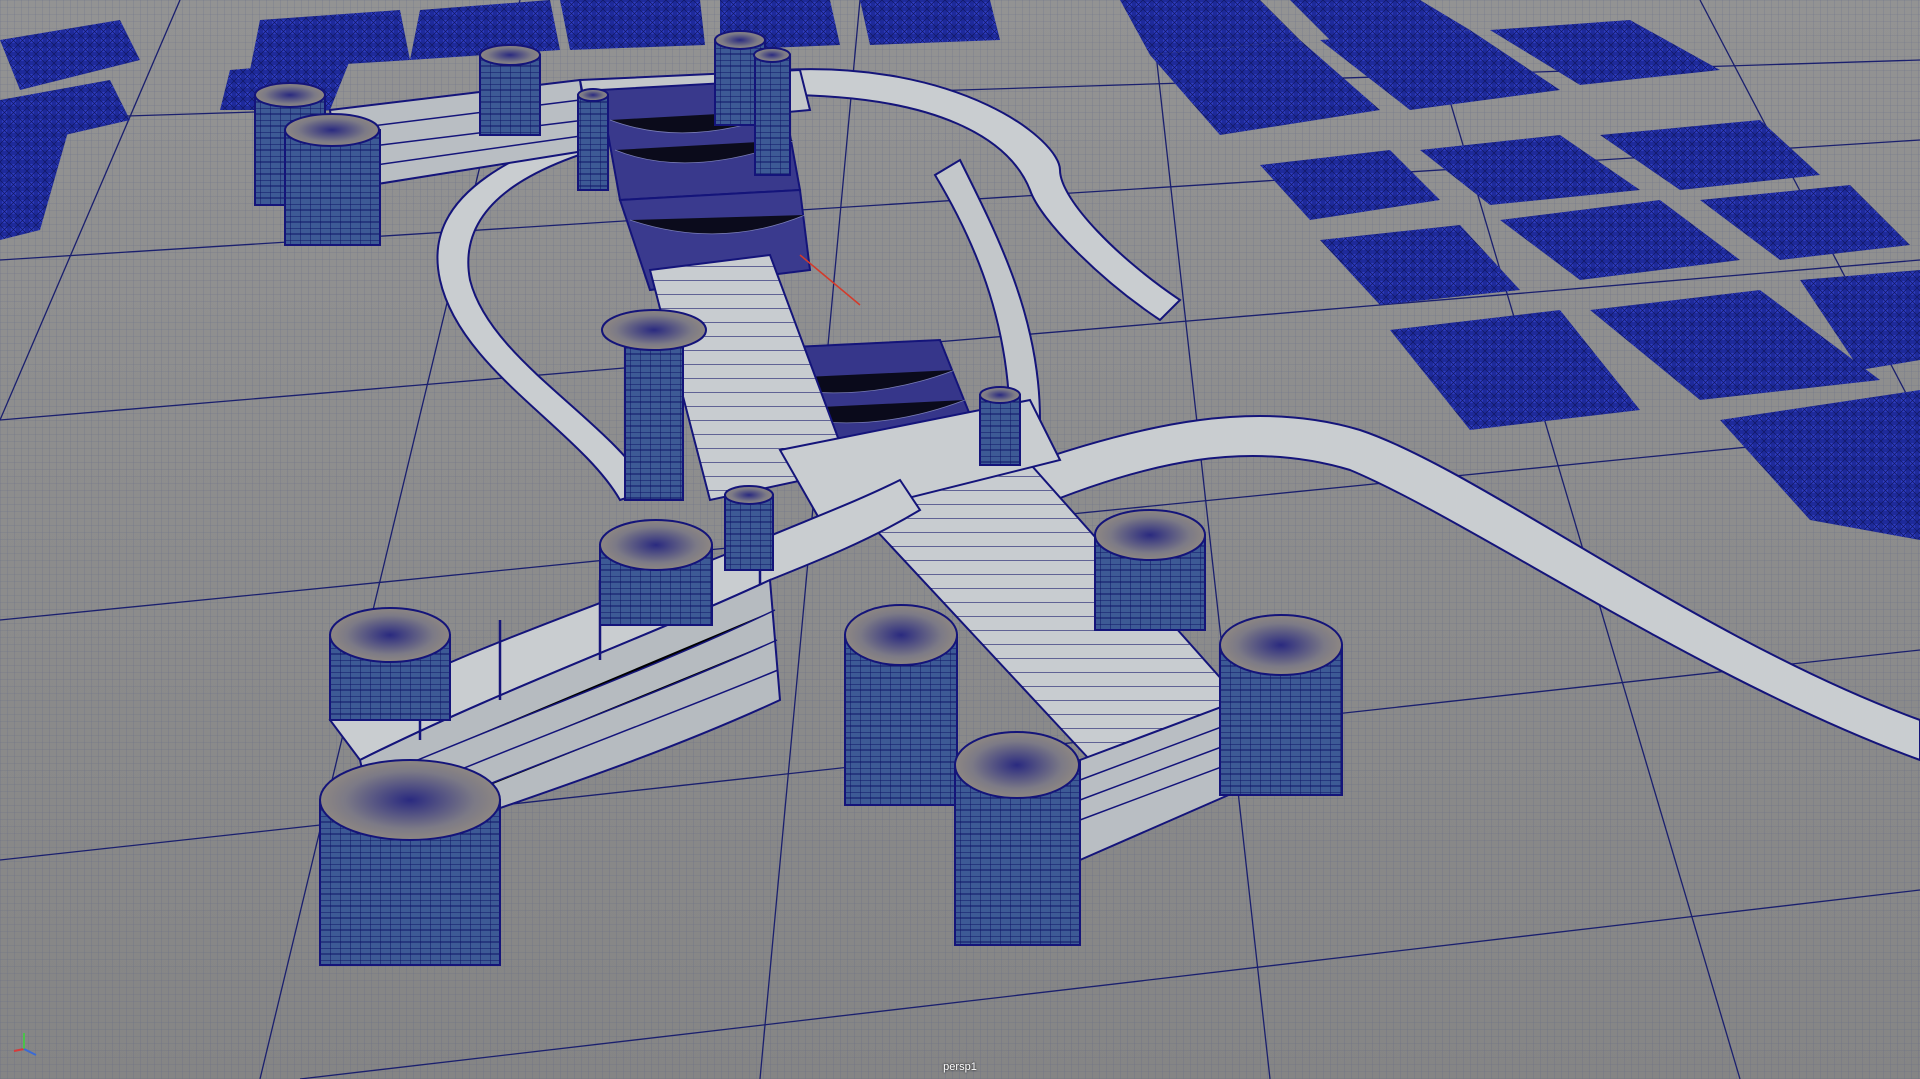  What do you see at coordinates (19, 1050) in the screenshot?
I see `x-axis-icon` at bounding box center [19, 1050].